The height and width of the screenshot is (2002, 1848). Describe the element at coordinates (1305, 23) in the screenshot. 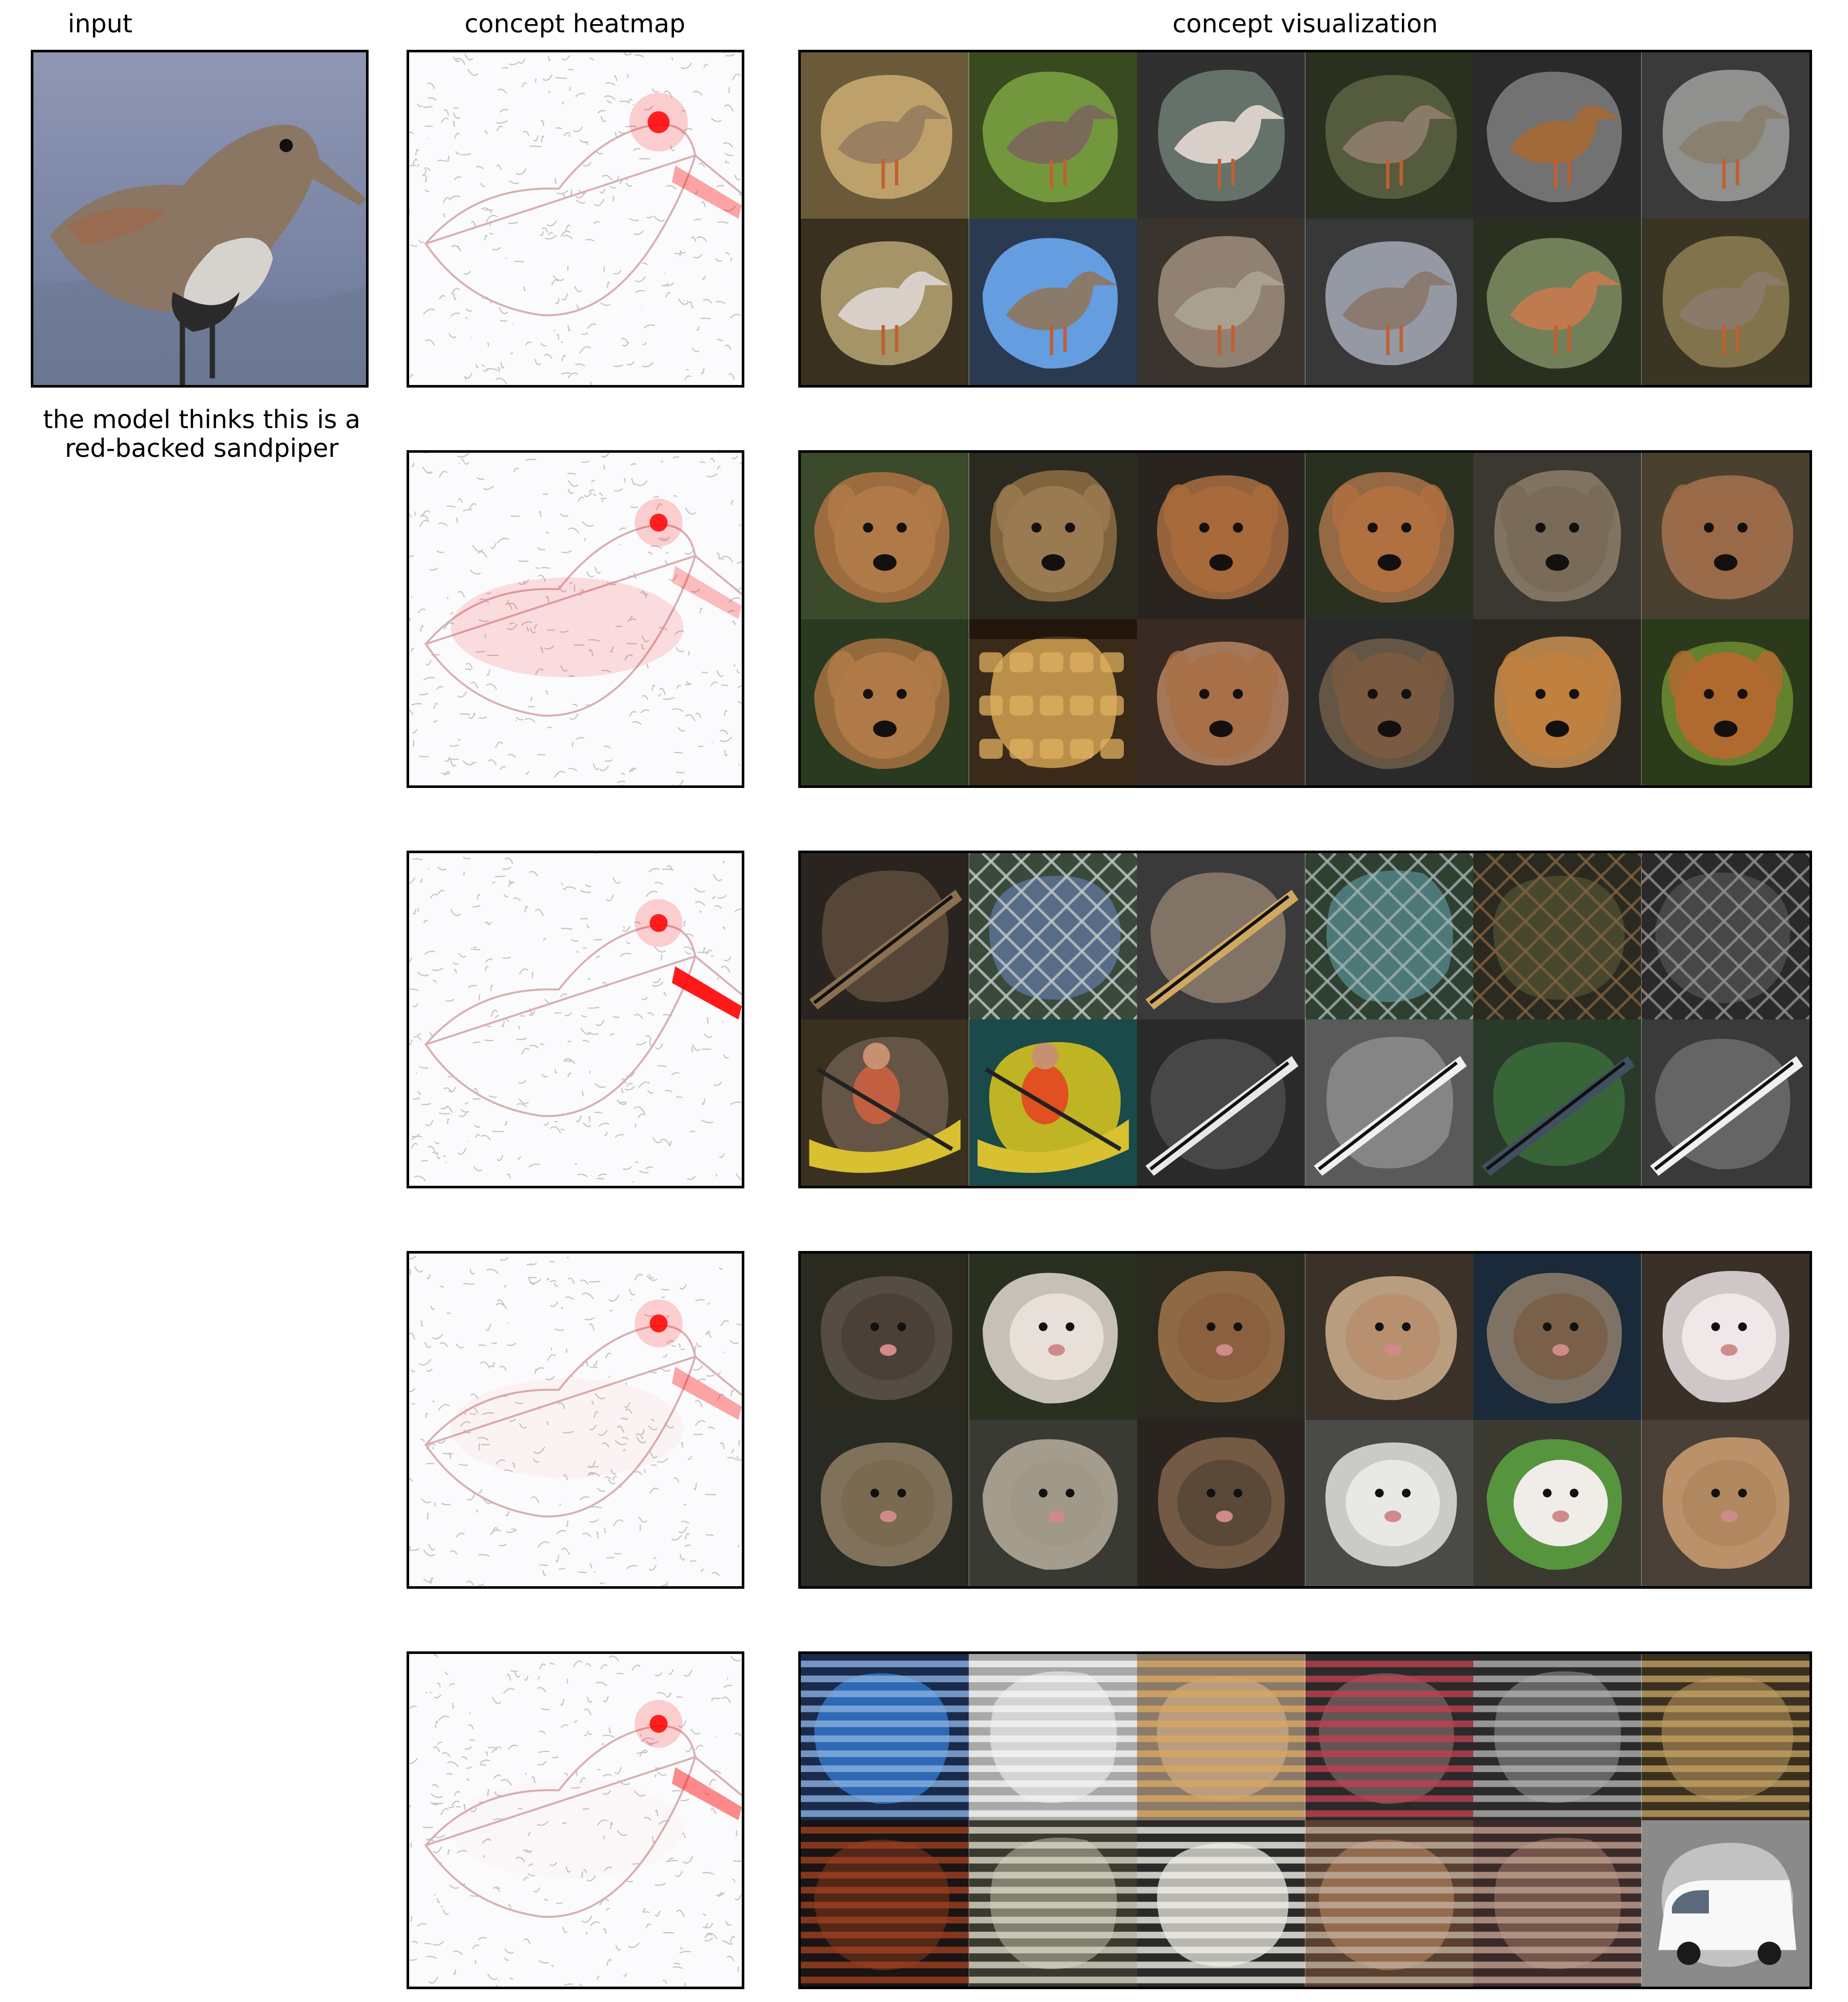

I see `visualization-column-title: concept visualization` at that location.